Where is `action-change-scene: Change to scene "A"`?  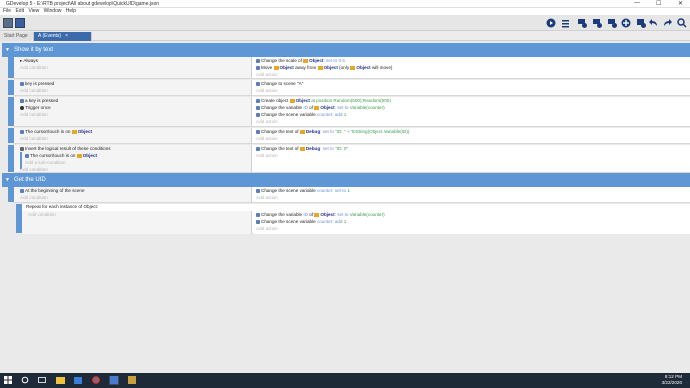 action-change-scene: Change to scene "A" is located at coordinates (279, 83).